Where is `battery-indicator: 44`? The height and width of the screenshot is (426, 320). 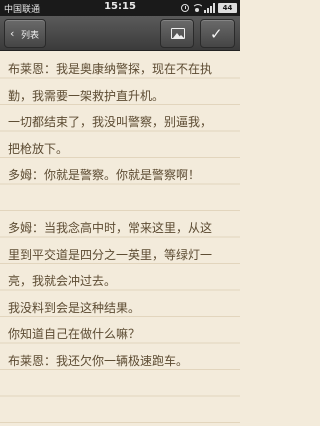 battery-indicator: 44 is located at coordinates (227, 8).